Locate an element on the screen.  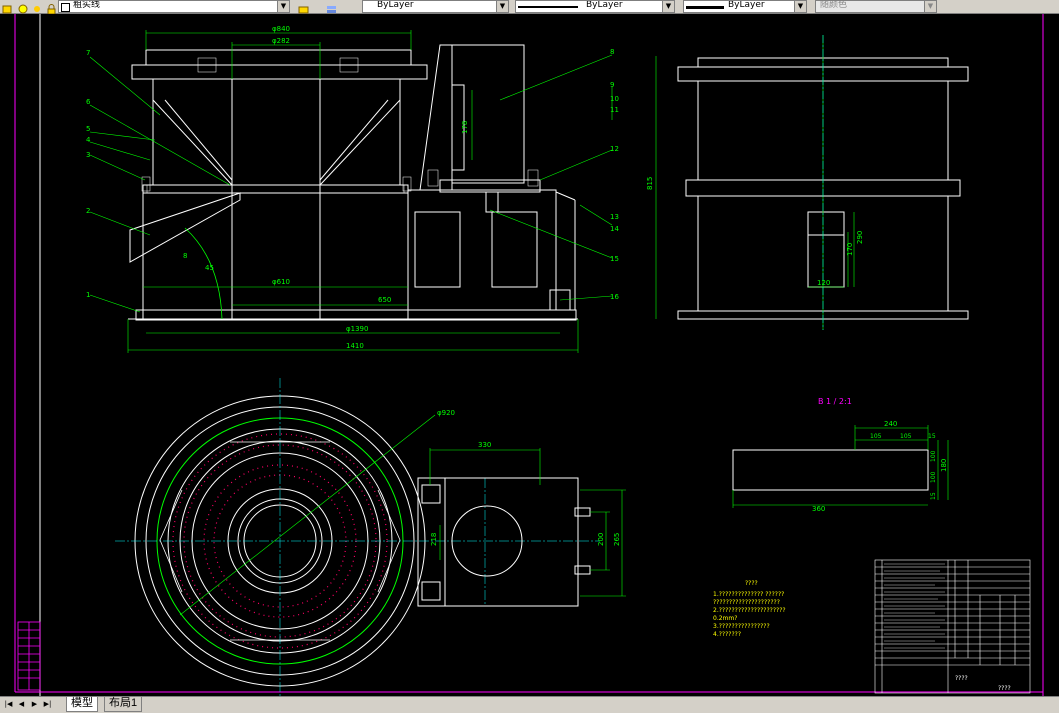
lock-icon is located at coordinates (51, 7).